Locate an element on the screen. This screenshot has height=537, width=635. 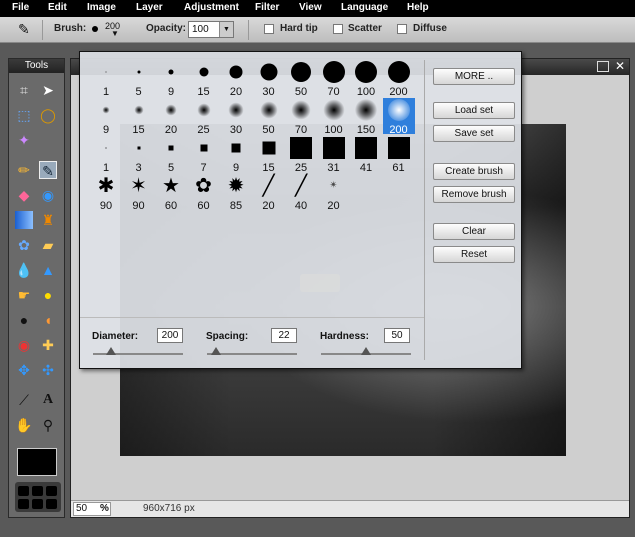
brush-preset: ╱ 40 is located at coordinates (301, 193).